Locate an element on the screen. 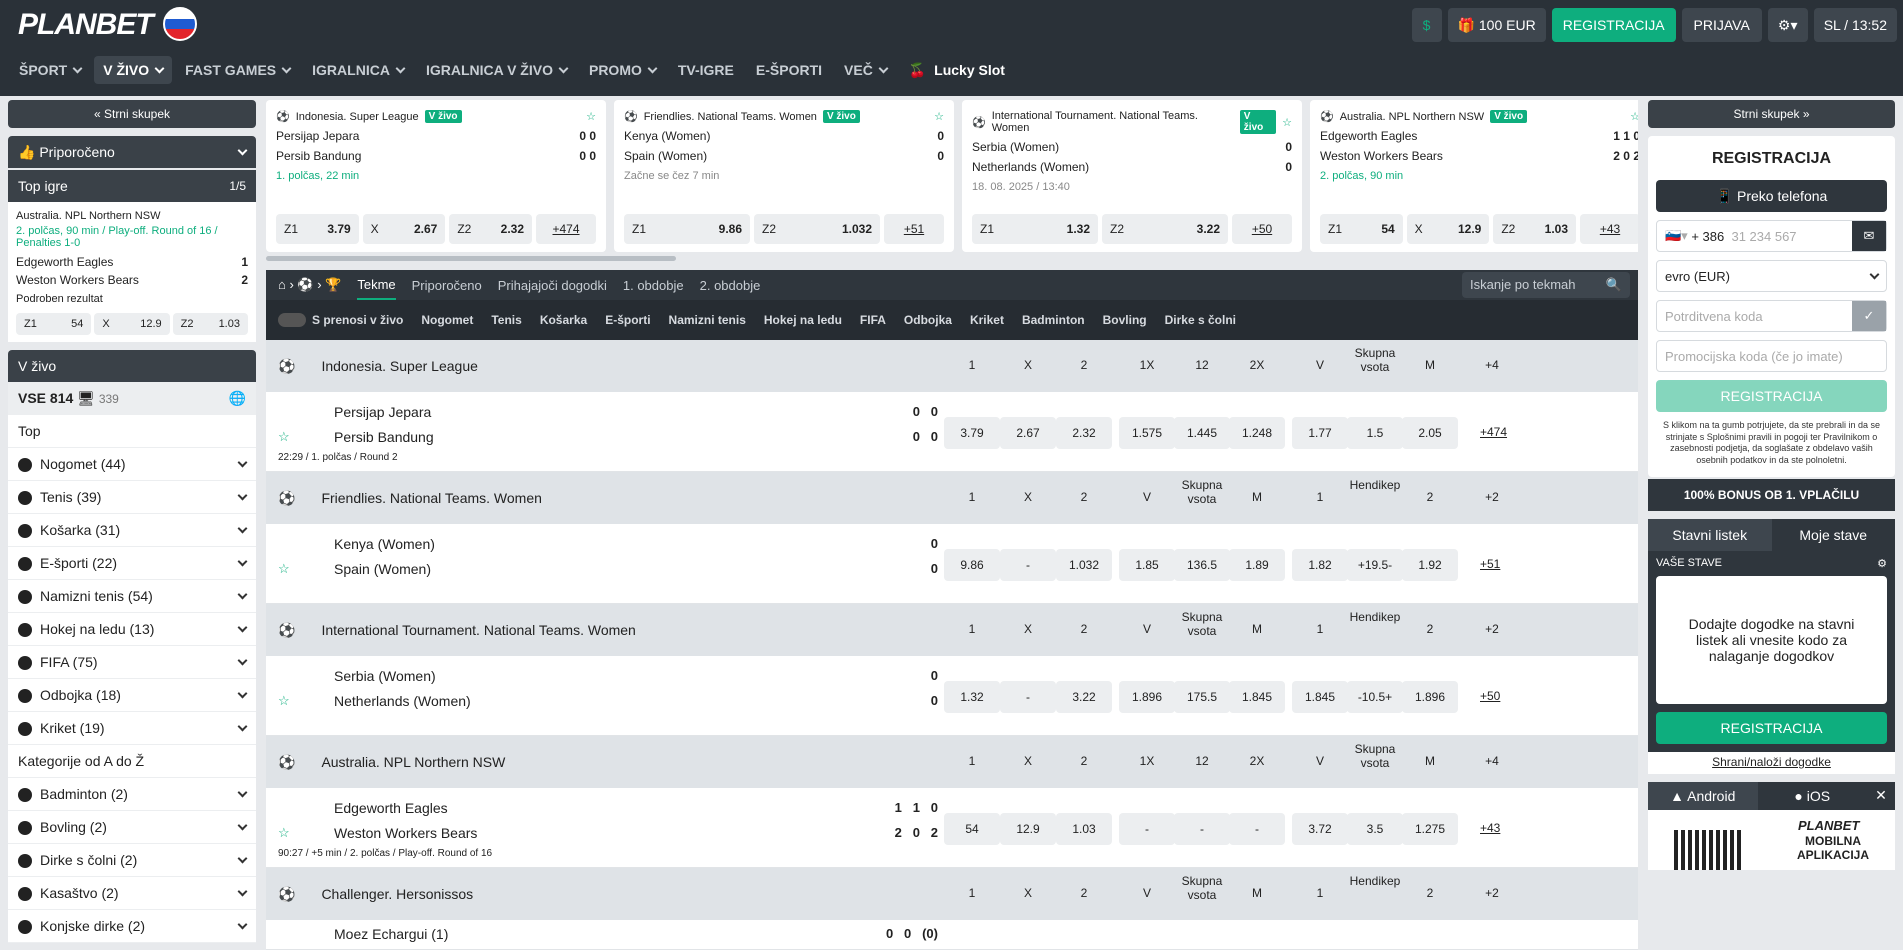  nav-casino: IGRALNICA is located at coordinates (358, 70).